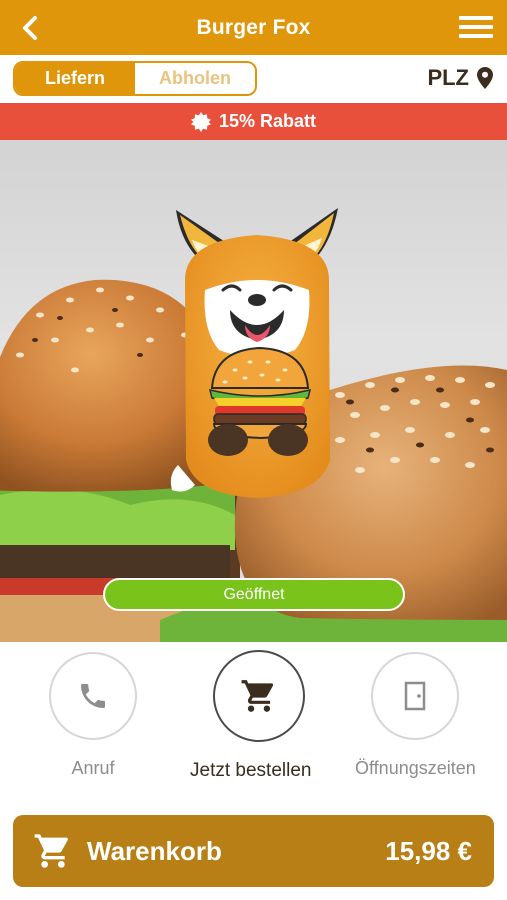  What do you see at coordinates (267, 121) in the screenshot?
I see `discount-text: 15% Rabatt` at bounding box center [267, 121].